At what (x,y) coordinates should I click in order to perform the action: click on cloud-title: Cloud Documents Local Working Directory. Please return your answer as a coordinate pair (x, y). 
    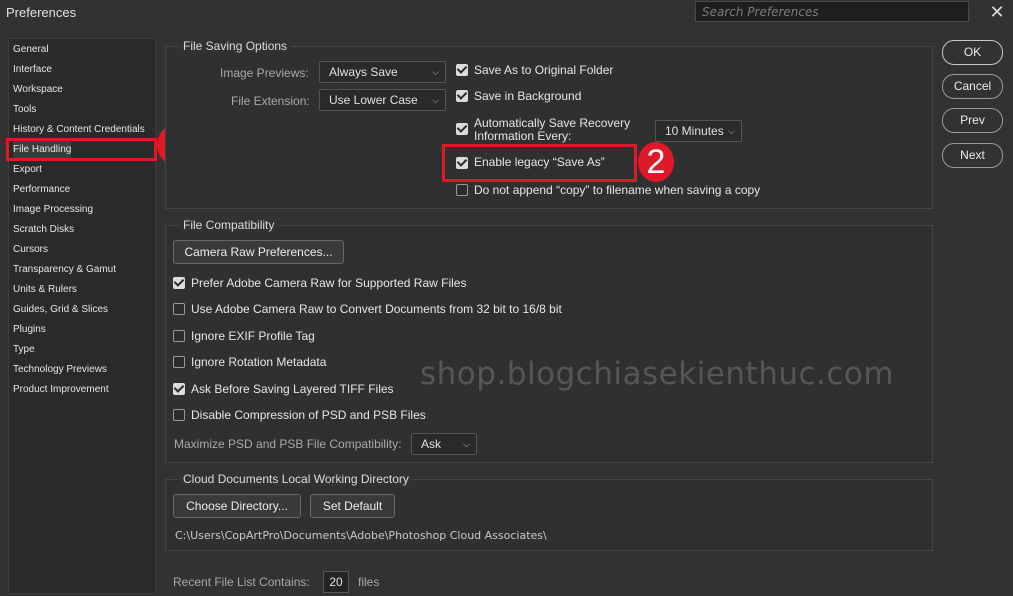
    Looking at the image, I should click on (296, 479).